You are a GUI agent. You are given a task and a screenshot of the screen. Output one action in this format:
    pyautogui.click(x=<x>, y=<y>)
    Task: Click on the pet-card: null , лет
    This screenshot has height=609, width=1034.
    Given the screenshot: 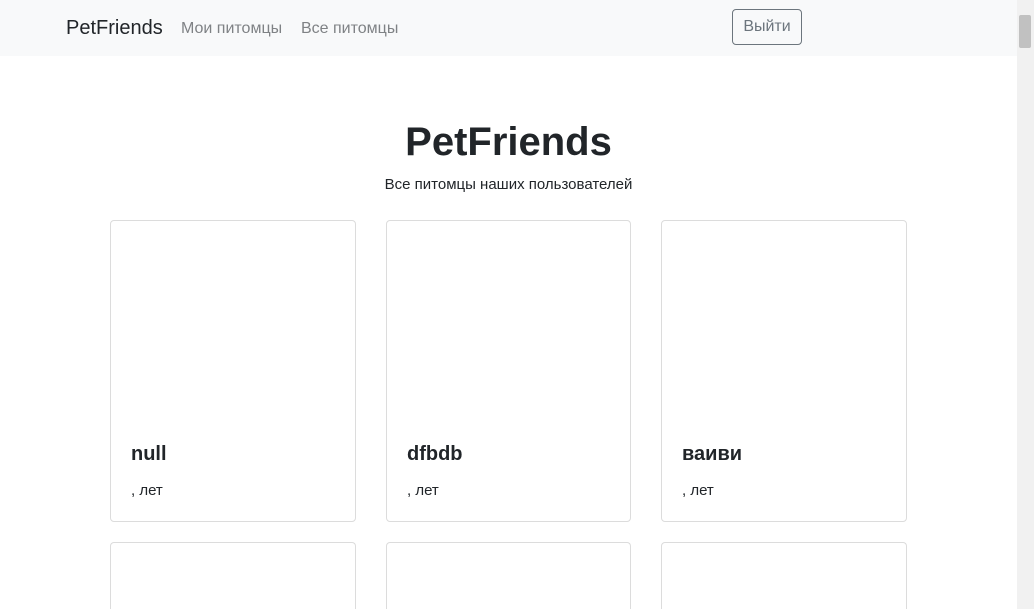 What is the action you would take?
    pyautogui.click(x=233, y=371)
    